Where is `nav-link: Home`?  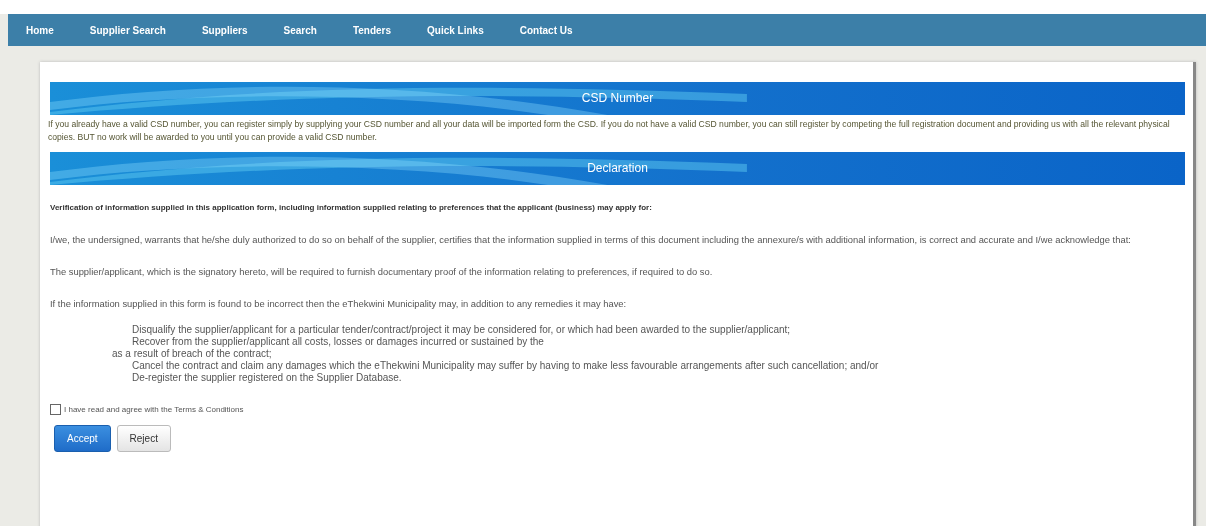 nav-link: Home is located at coordinates (49, 30).